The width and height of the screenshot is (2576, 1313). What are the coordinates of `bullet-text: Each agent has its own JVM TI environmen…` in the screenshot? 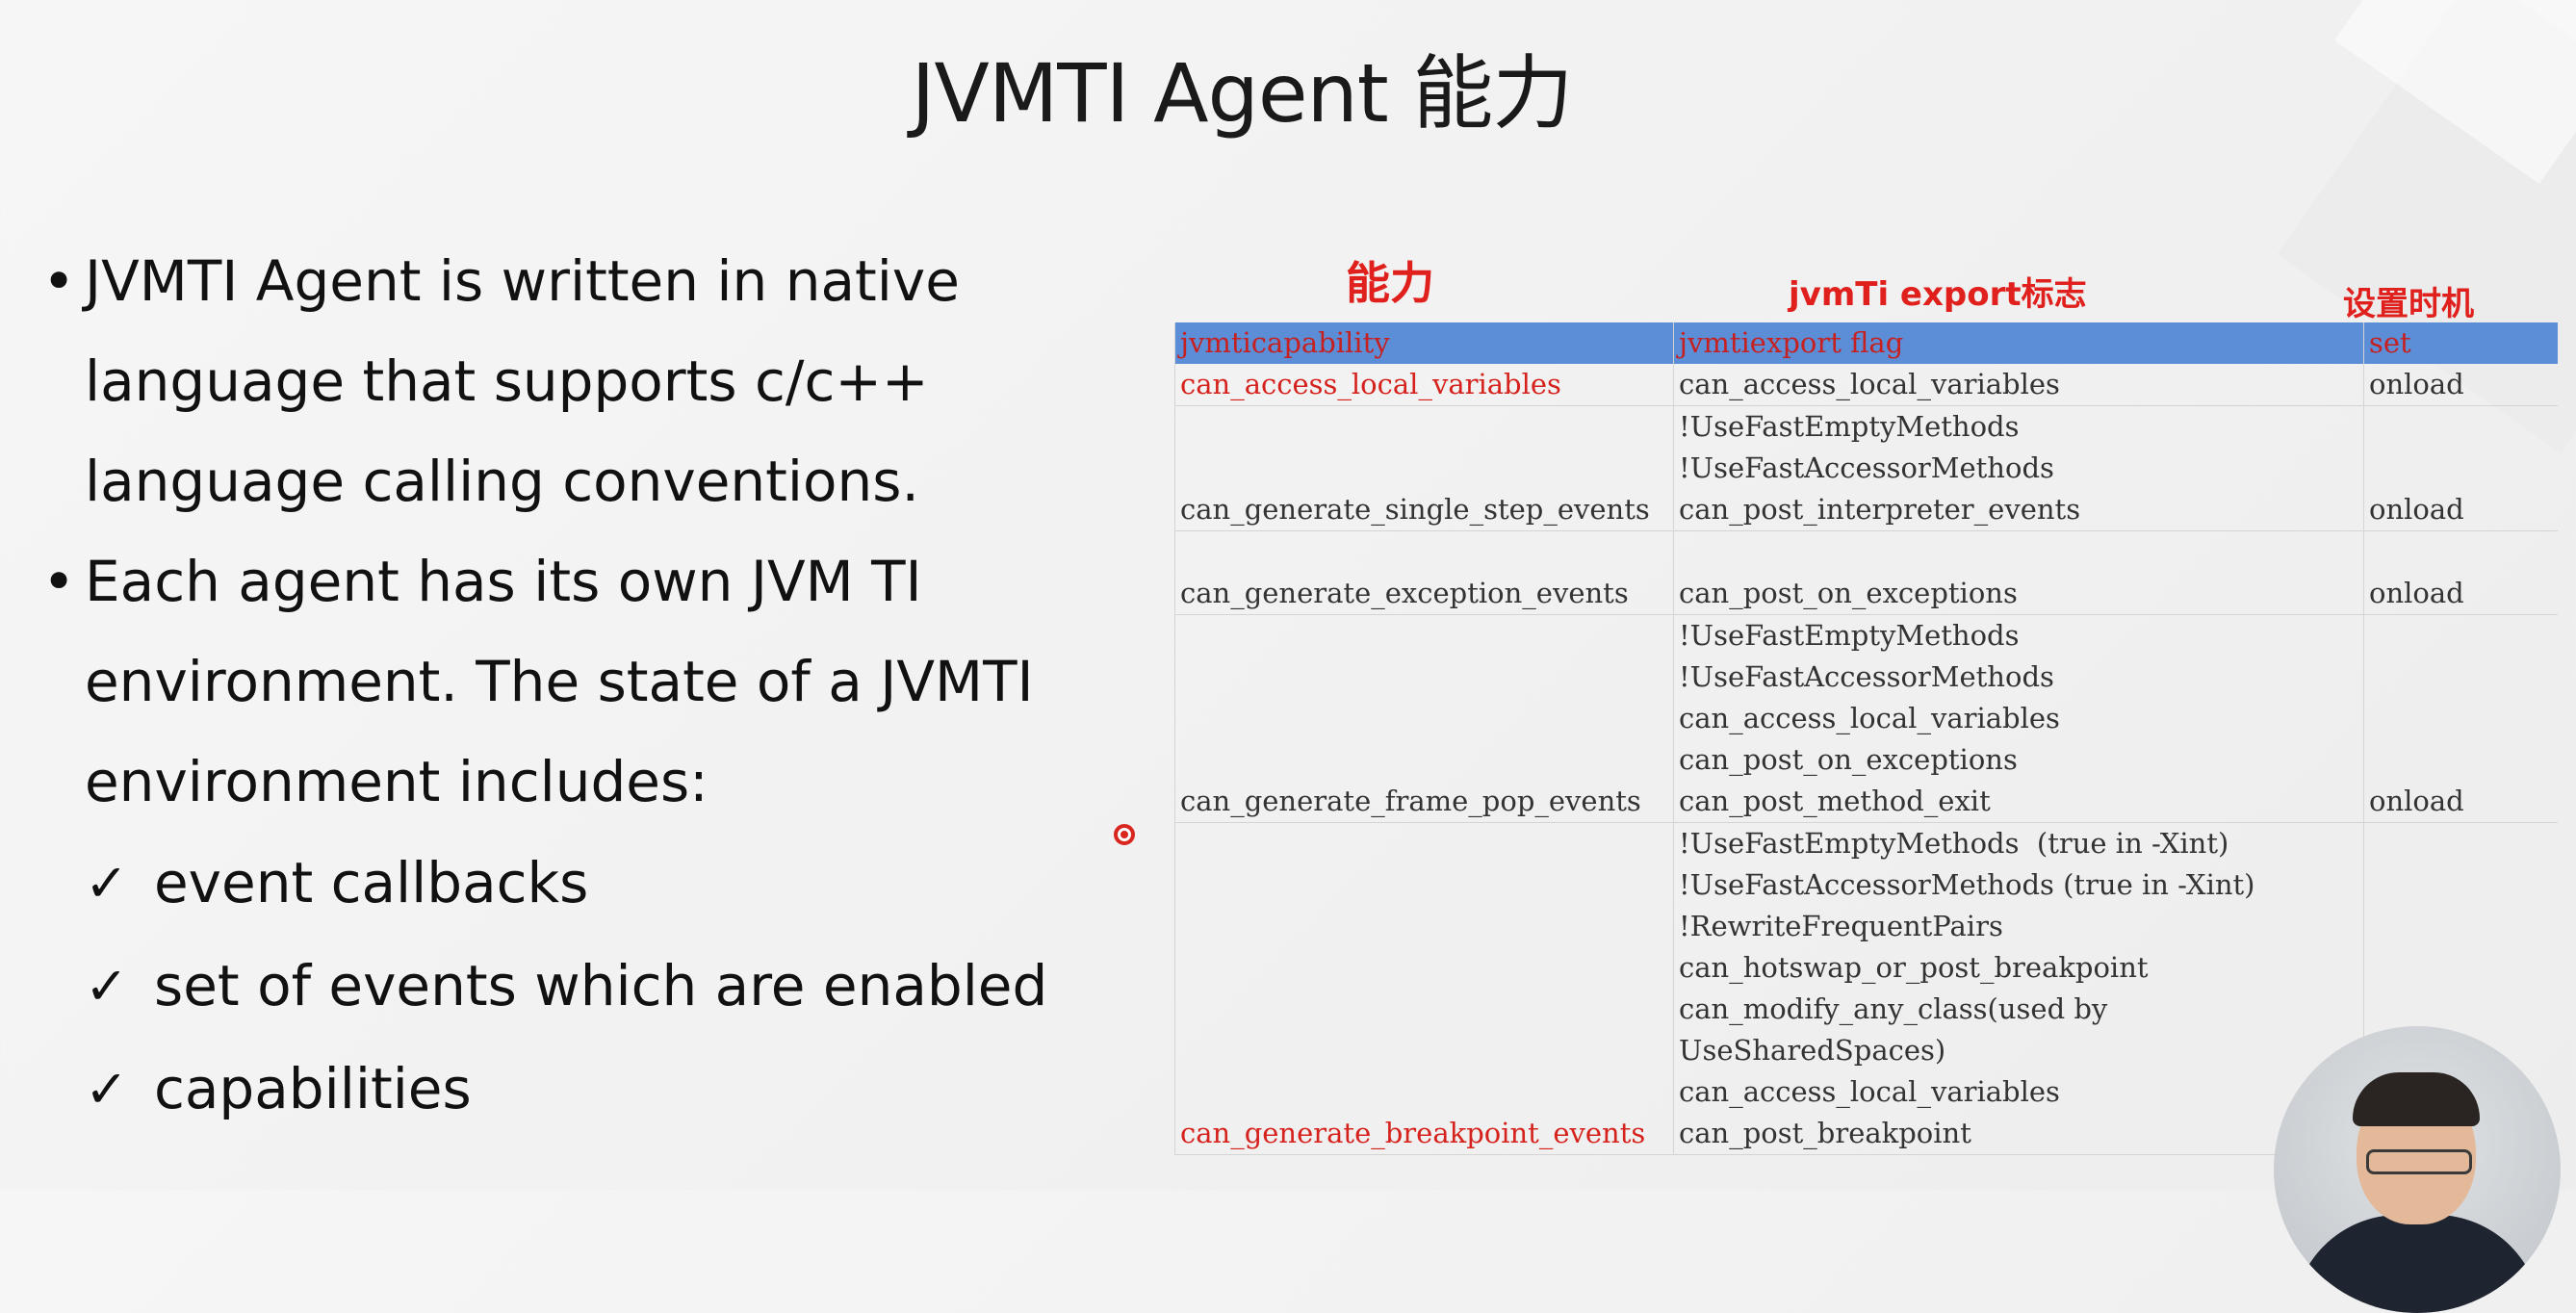 It's located at (559, 682).